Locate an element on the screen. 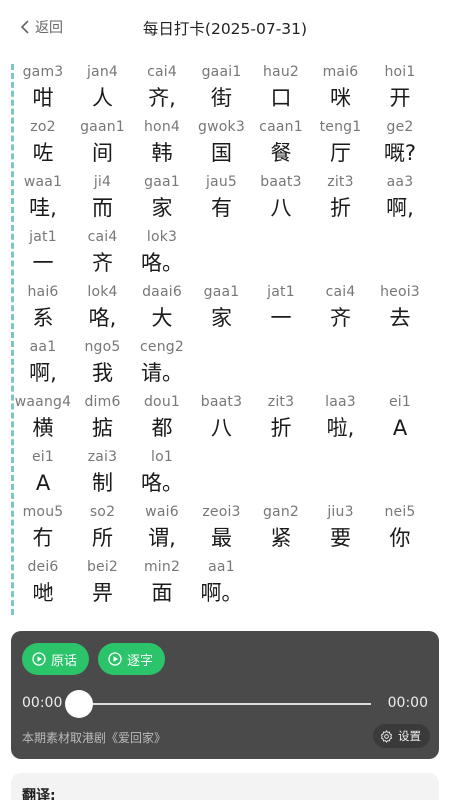  word-cell: jiu3 要 is located at coordinates (341, 529).